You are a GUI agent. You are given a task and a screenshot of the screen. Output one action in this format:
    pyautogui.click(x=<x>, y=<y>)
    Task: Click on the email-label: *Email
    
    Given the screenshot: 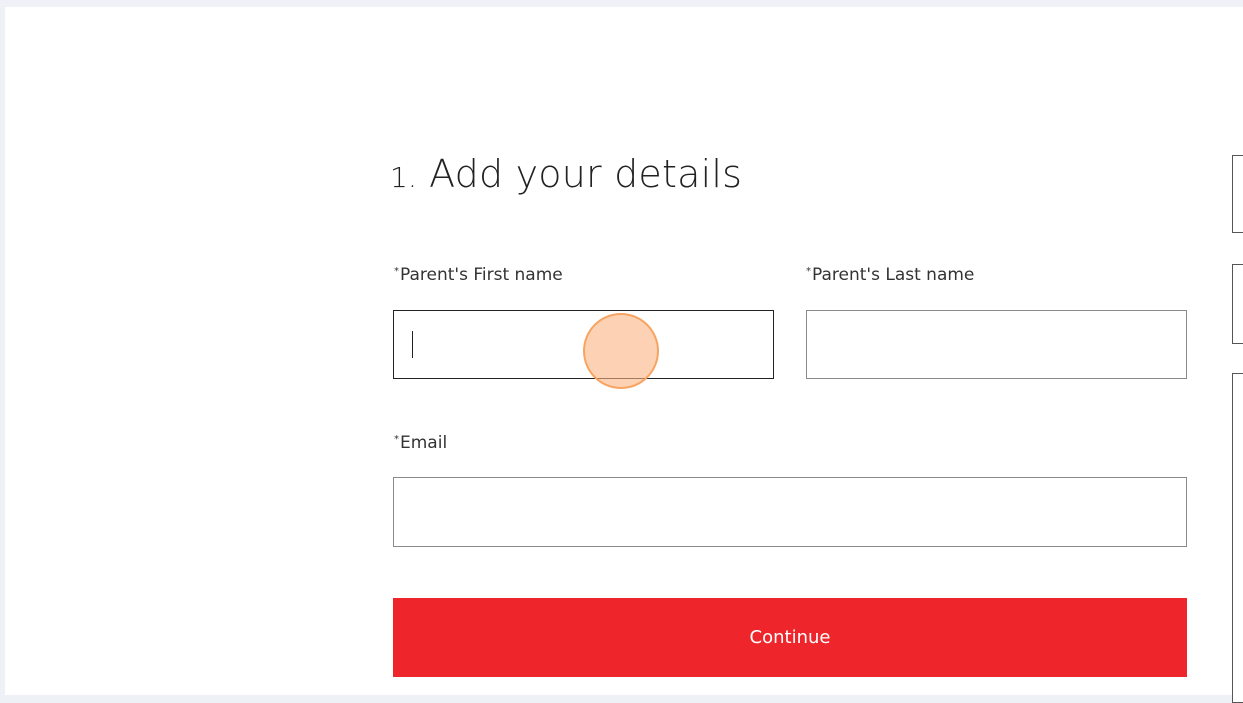 What is the action you would take?
    pyautogui.click(x=420, y=443)
    